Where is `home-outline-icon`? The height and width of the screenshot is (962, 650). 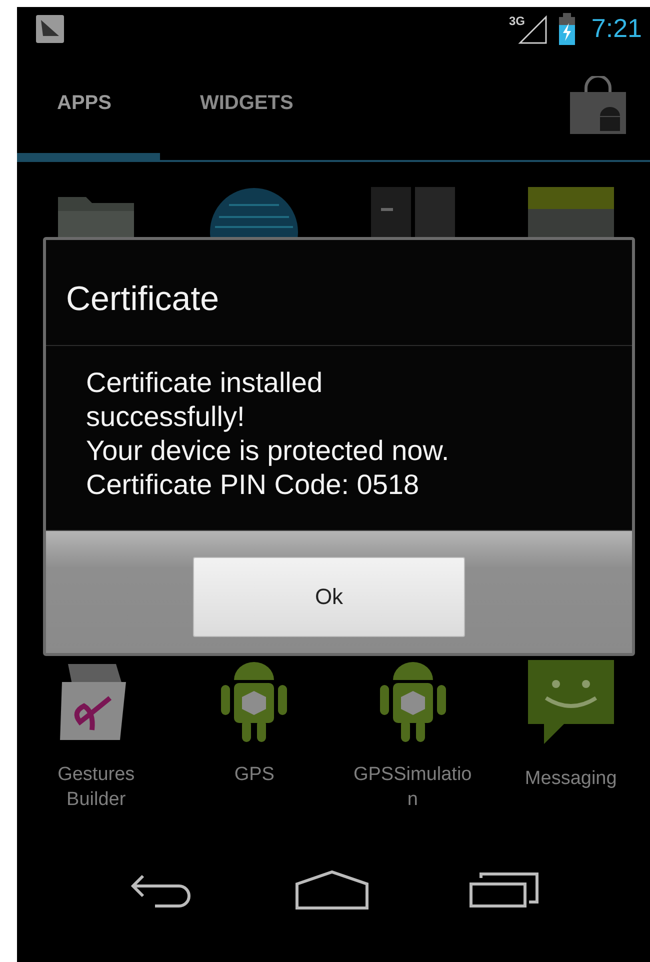
home-outline-icon is located at coordinates (331, 890).